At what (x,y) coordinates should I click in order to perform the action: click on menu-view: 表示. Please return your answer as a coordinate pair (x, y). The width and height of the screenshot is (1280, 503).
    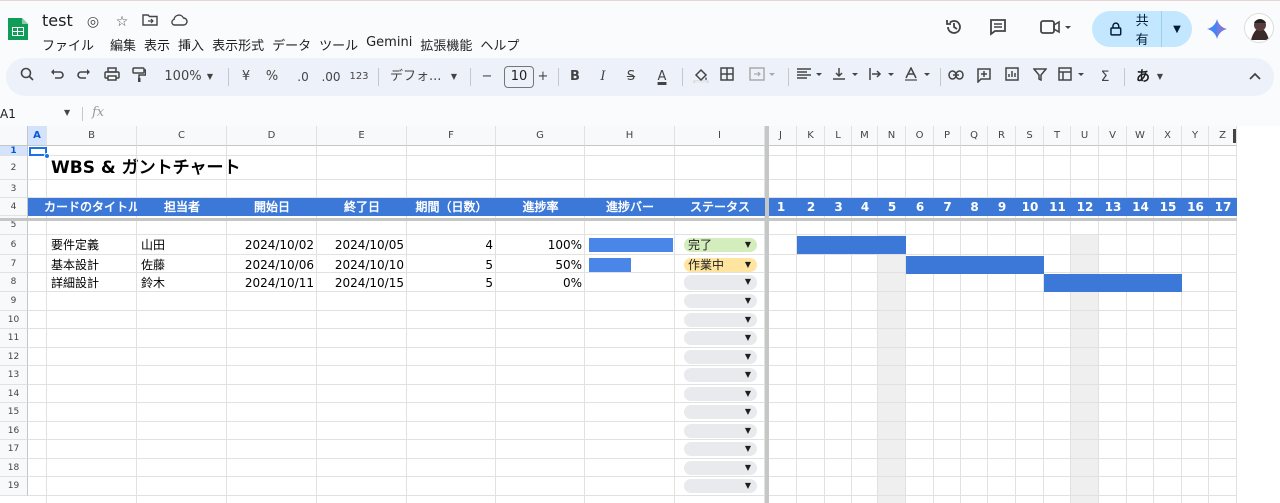
    Looking at the image, I should click on (153, 44).